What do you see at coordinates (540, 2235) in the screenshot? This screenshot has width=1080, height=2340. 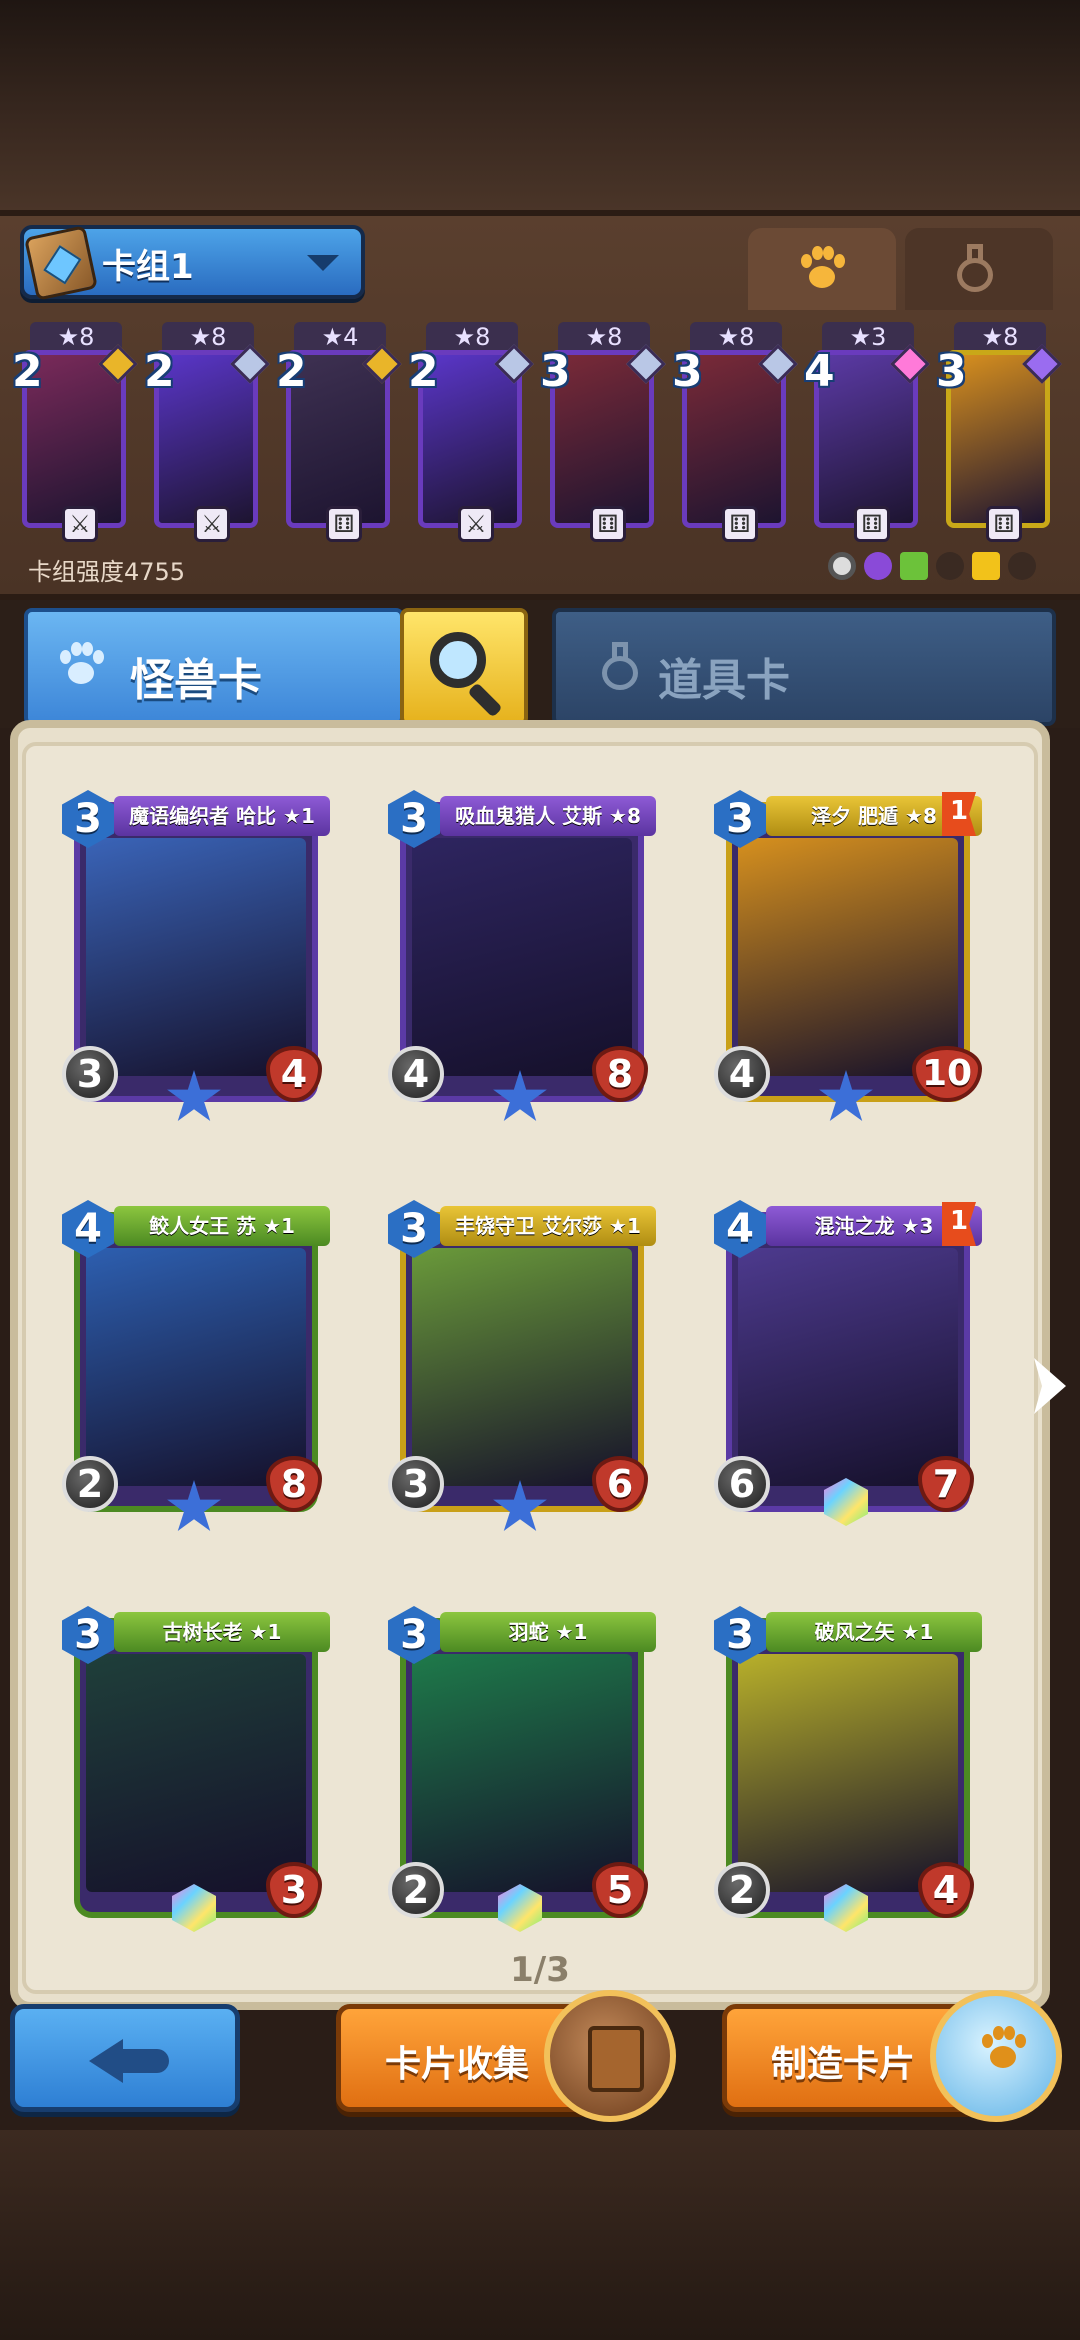 I see `bottom-background` at bounding box center [540, 2235].